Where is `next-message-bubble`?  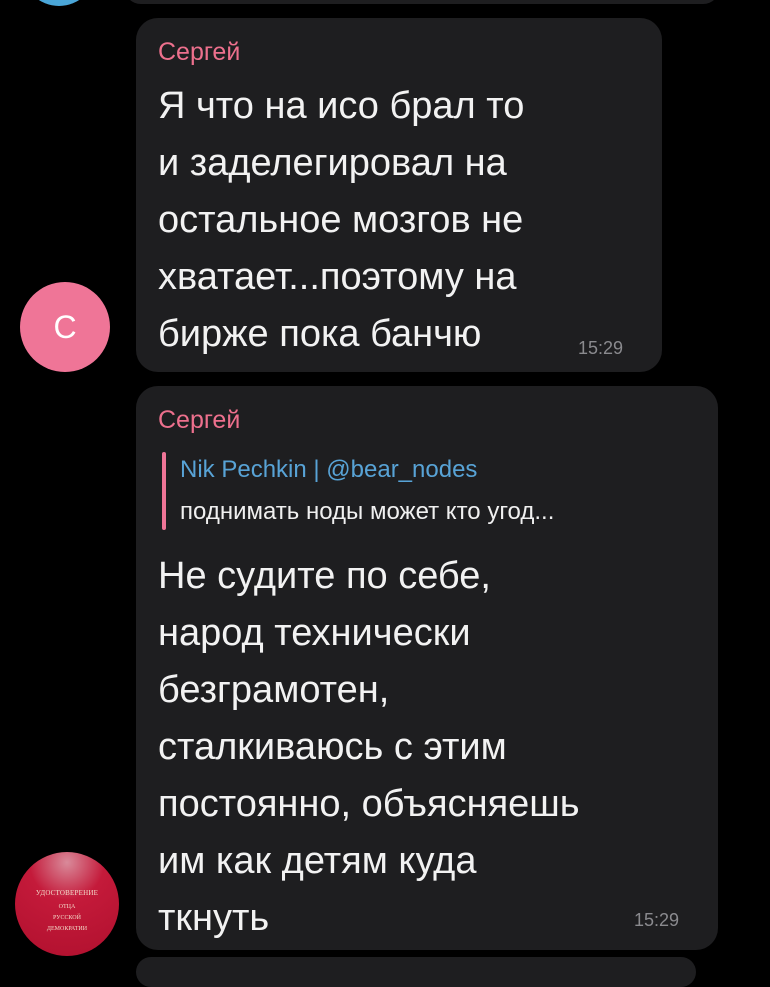 next-message-bubble is located at coordinates (416, 972).